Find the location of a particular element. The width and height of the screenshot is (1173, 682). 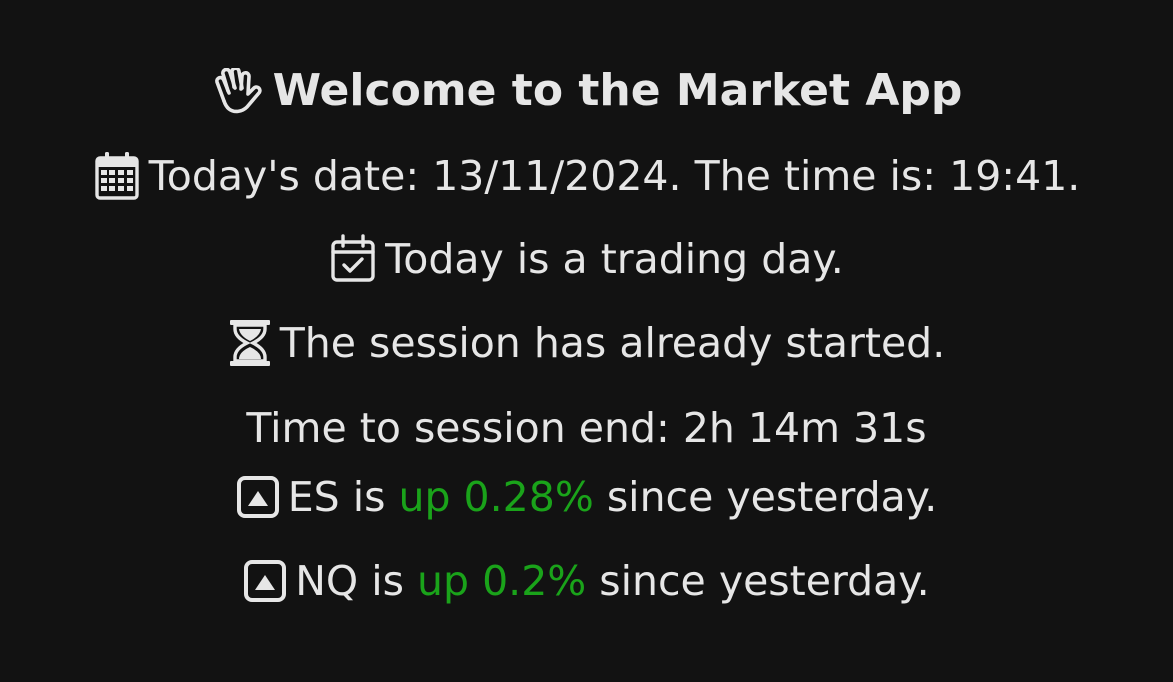

countdown-text: Time to session end: 2h 14m 31s is located at coordinates (586, 428).